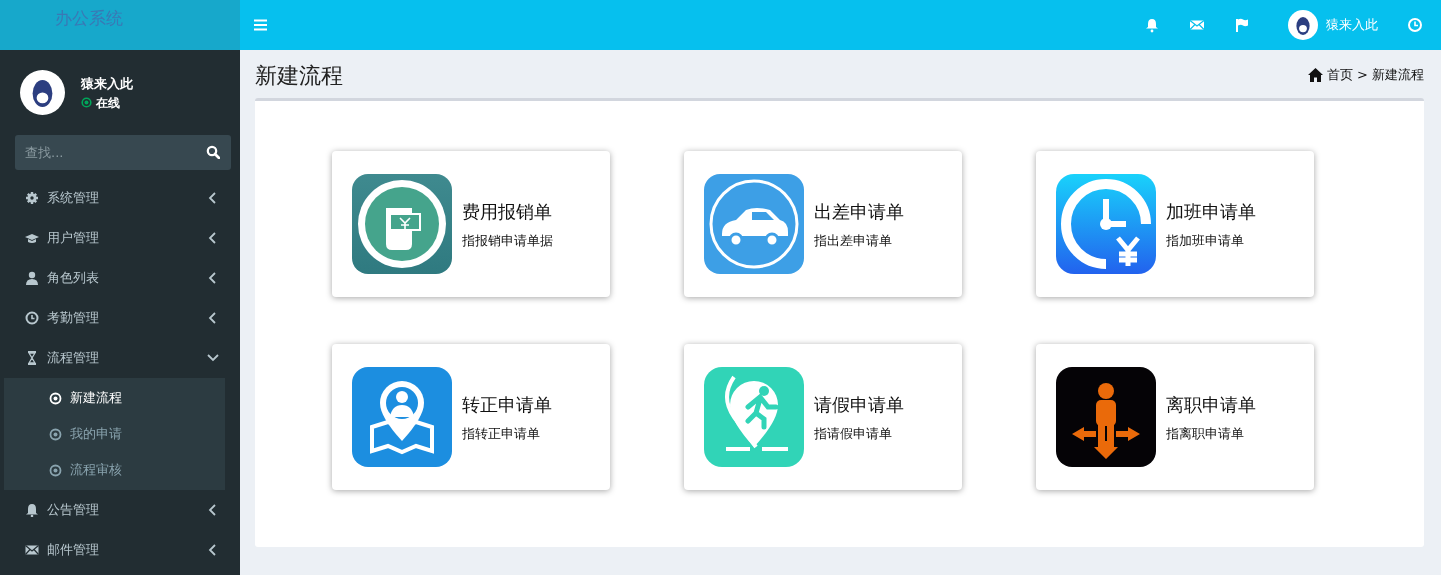 The image size is (1441, 575). What do you see at coordinates (507, 404) in the screenshot?
I see `card-title: 转正申请单` at bounding box center [507, 404].